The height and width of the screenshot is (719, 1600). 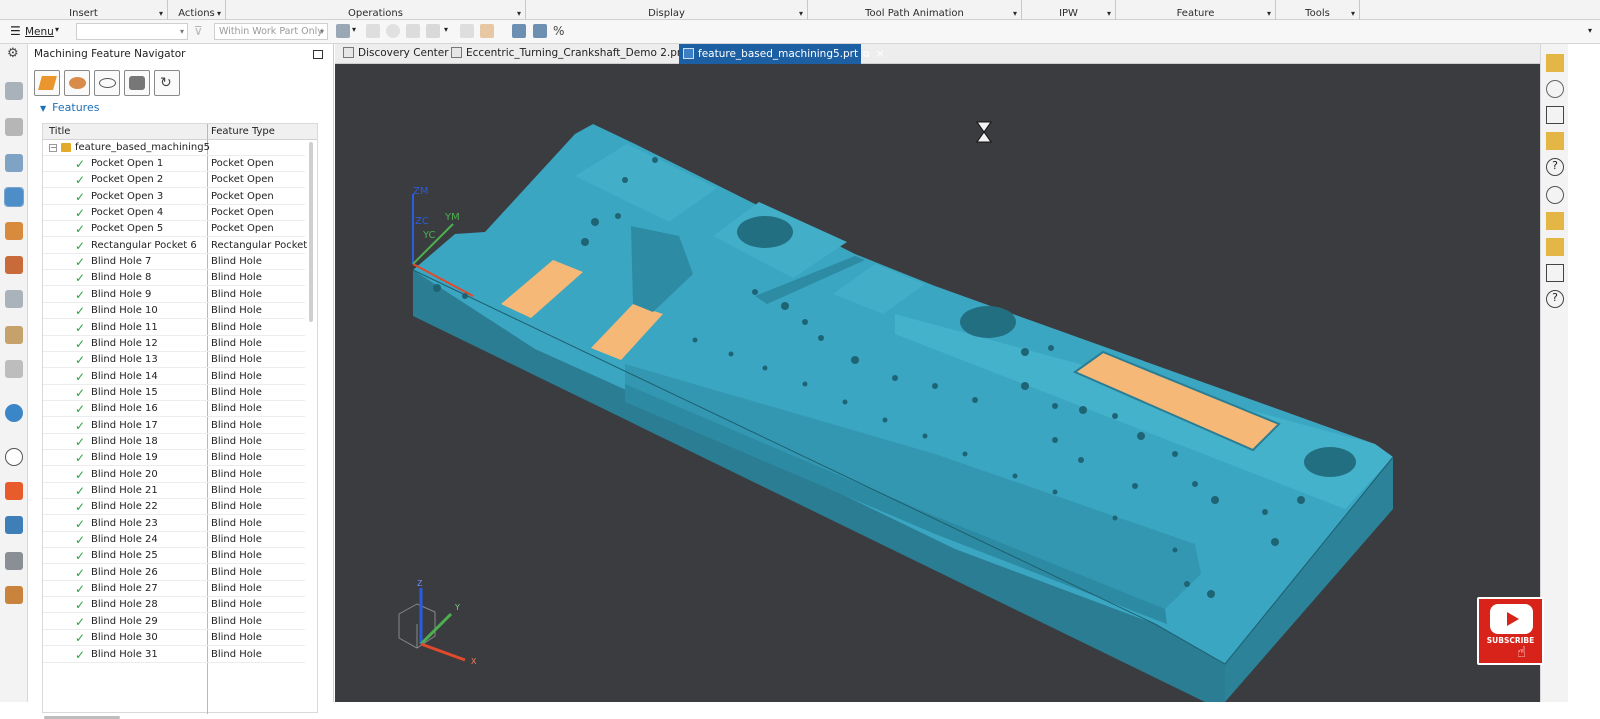 I want to click on feature-row: ✓ Pocket Open 3 Pocket Open, so click(x=174, y=197).